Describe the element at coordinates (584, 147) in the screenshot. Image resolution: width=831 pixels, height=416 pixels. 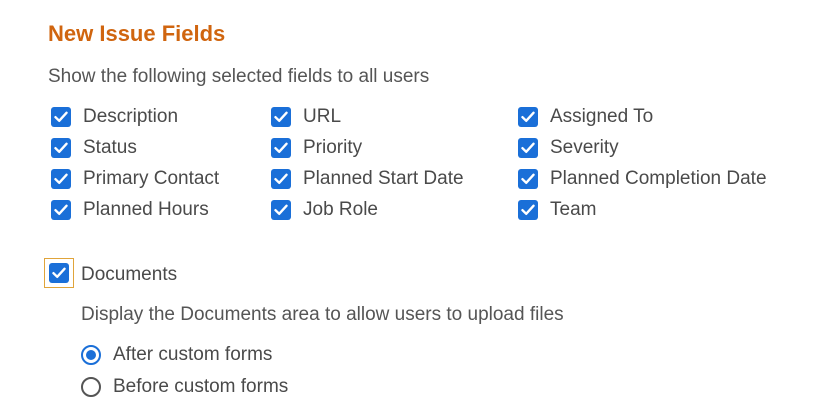
I see `field-label: Severity` at that location.